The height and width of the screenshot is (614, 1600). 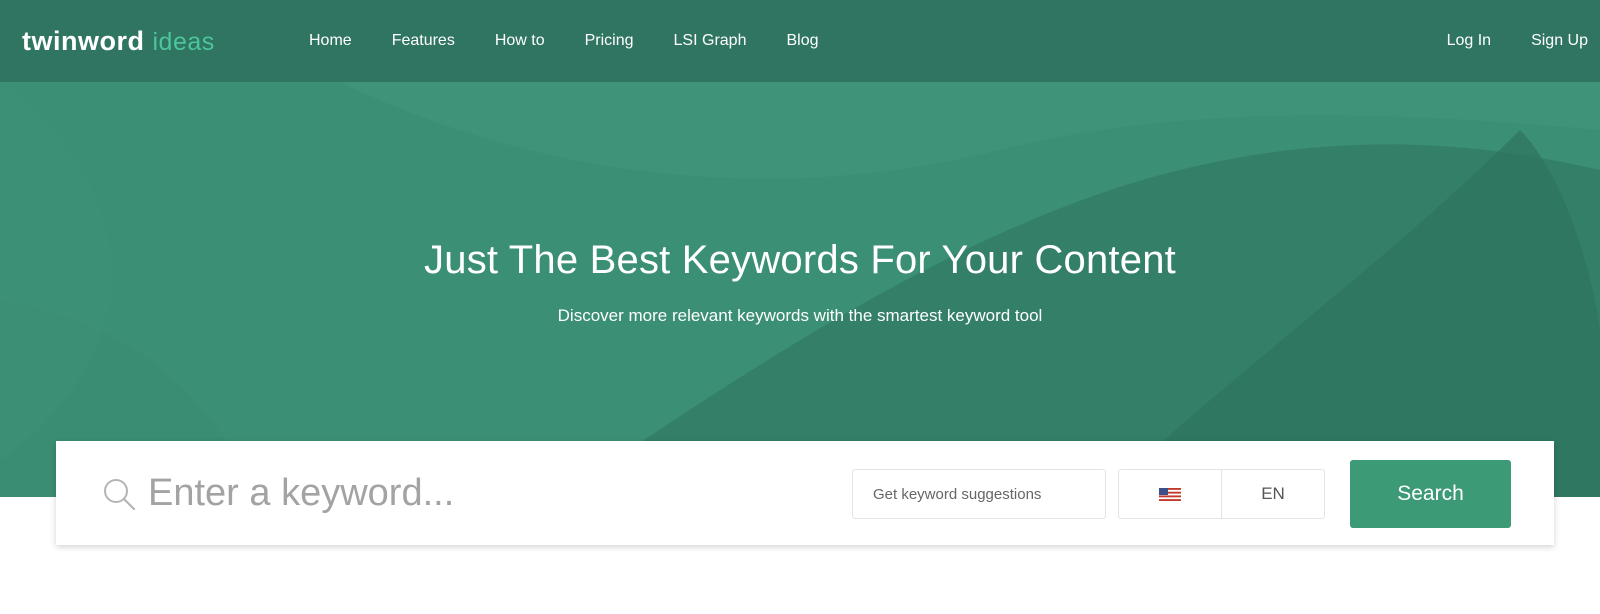 I want to click on nav-link-pricing: Pricing, so click(x=609, y=41).